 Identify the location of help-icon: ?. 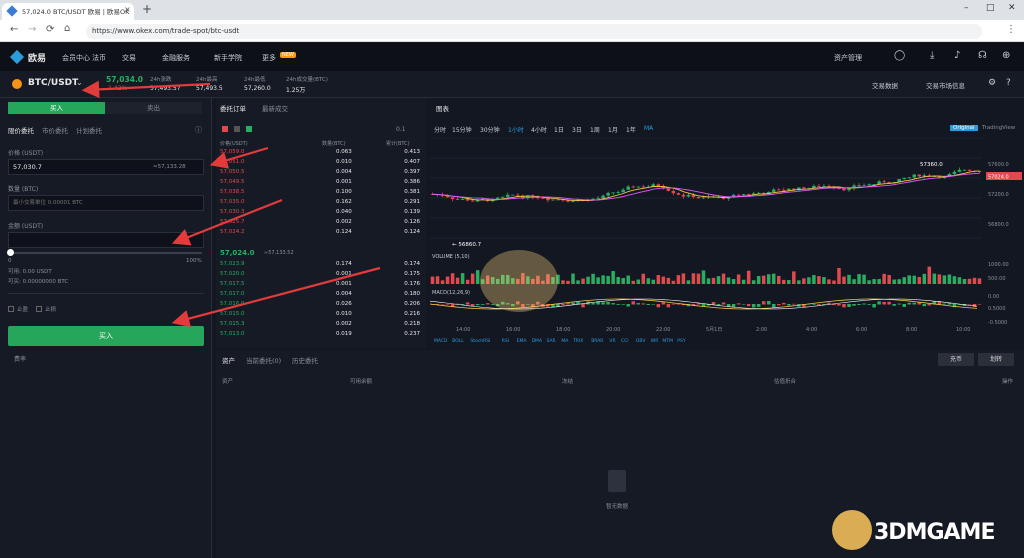
(1008, 83).